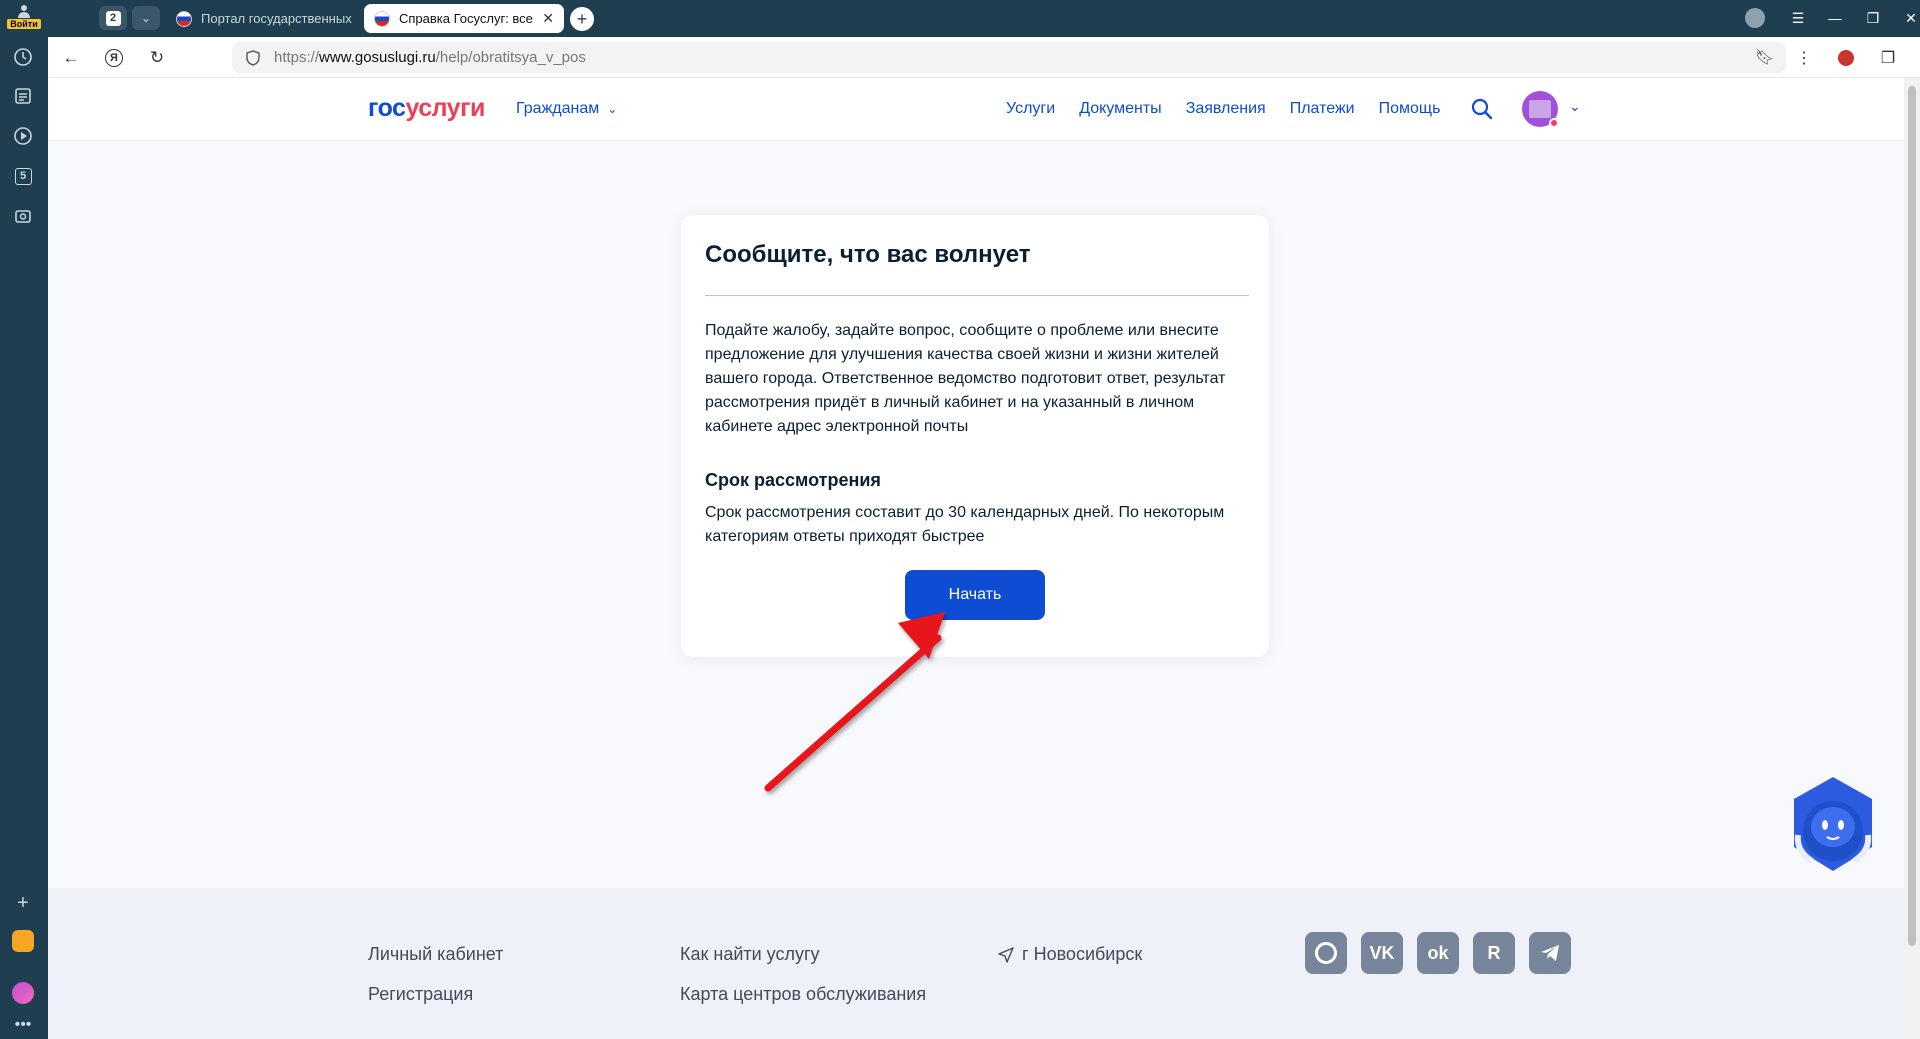 Image resolution: width=1920 pixels, height=1039 pixels. I want to click on nav-help: Помощь, so click(1410, 109).